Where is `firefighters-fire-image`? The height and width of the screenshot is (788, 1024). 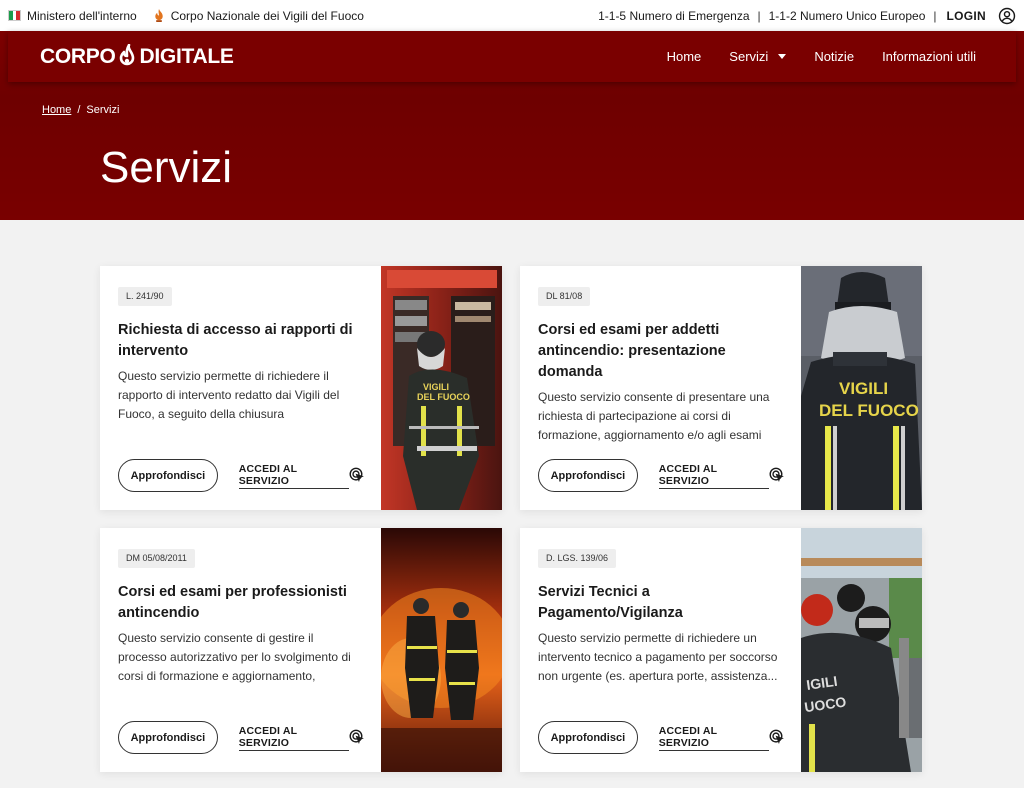 firefighters-fire-image is located at coordinates (441, 650).